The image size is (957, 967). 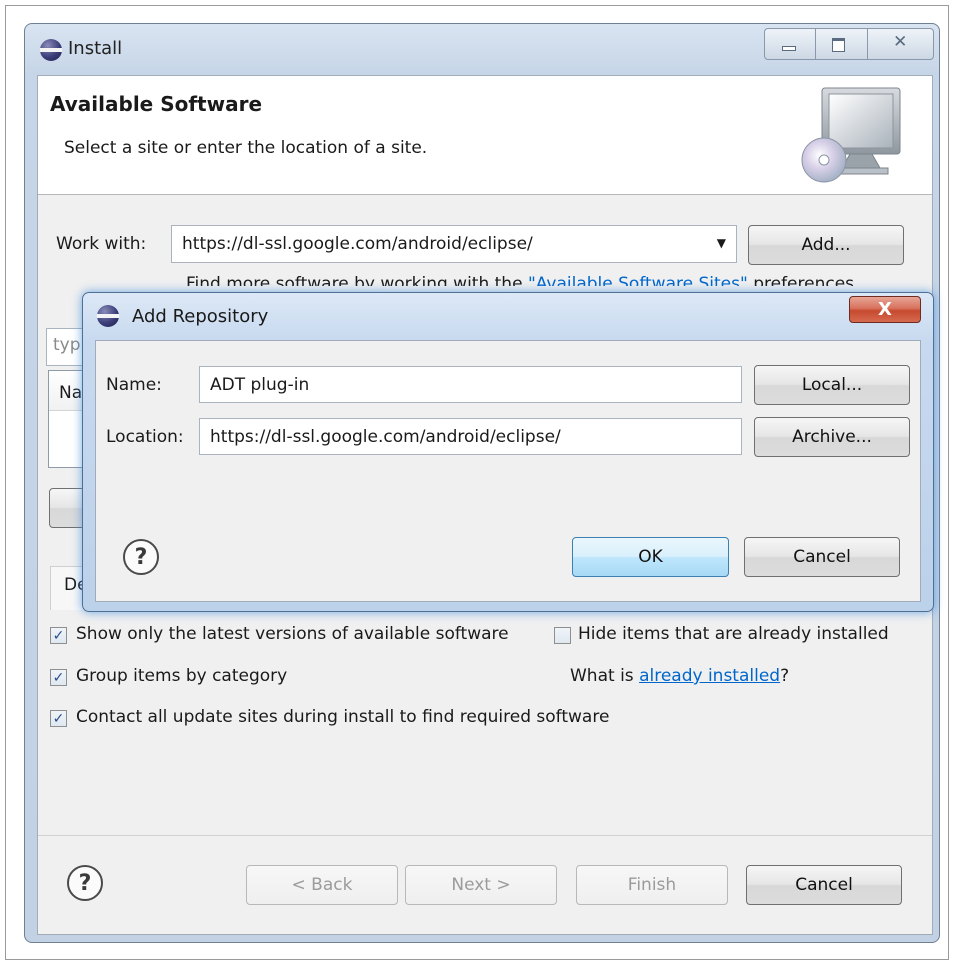 What do you see at coordinates (156, 104) in the screenshot?
I see `banner-title: Available Software` at bounding box center [156, 104].